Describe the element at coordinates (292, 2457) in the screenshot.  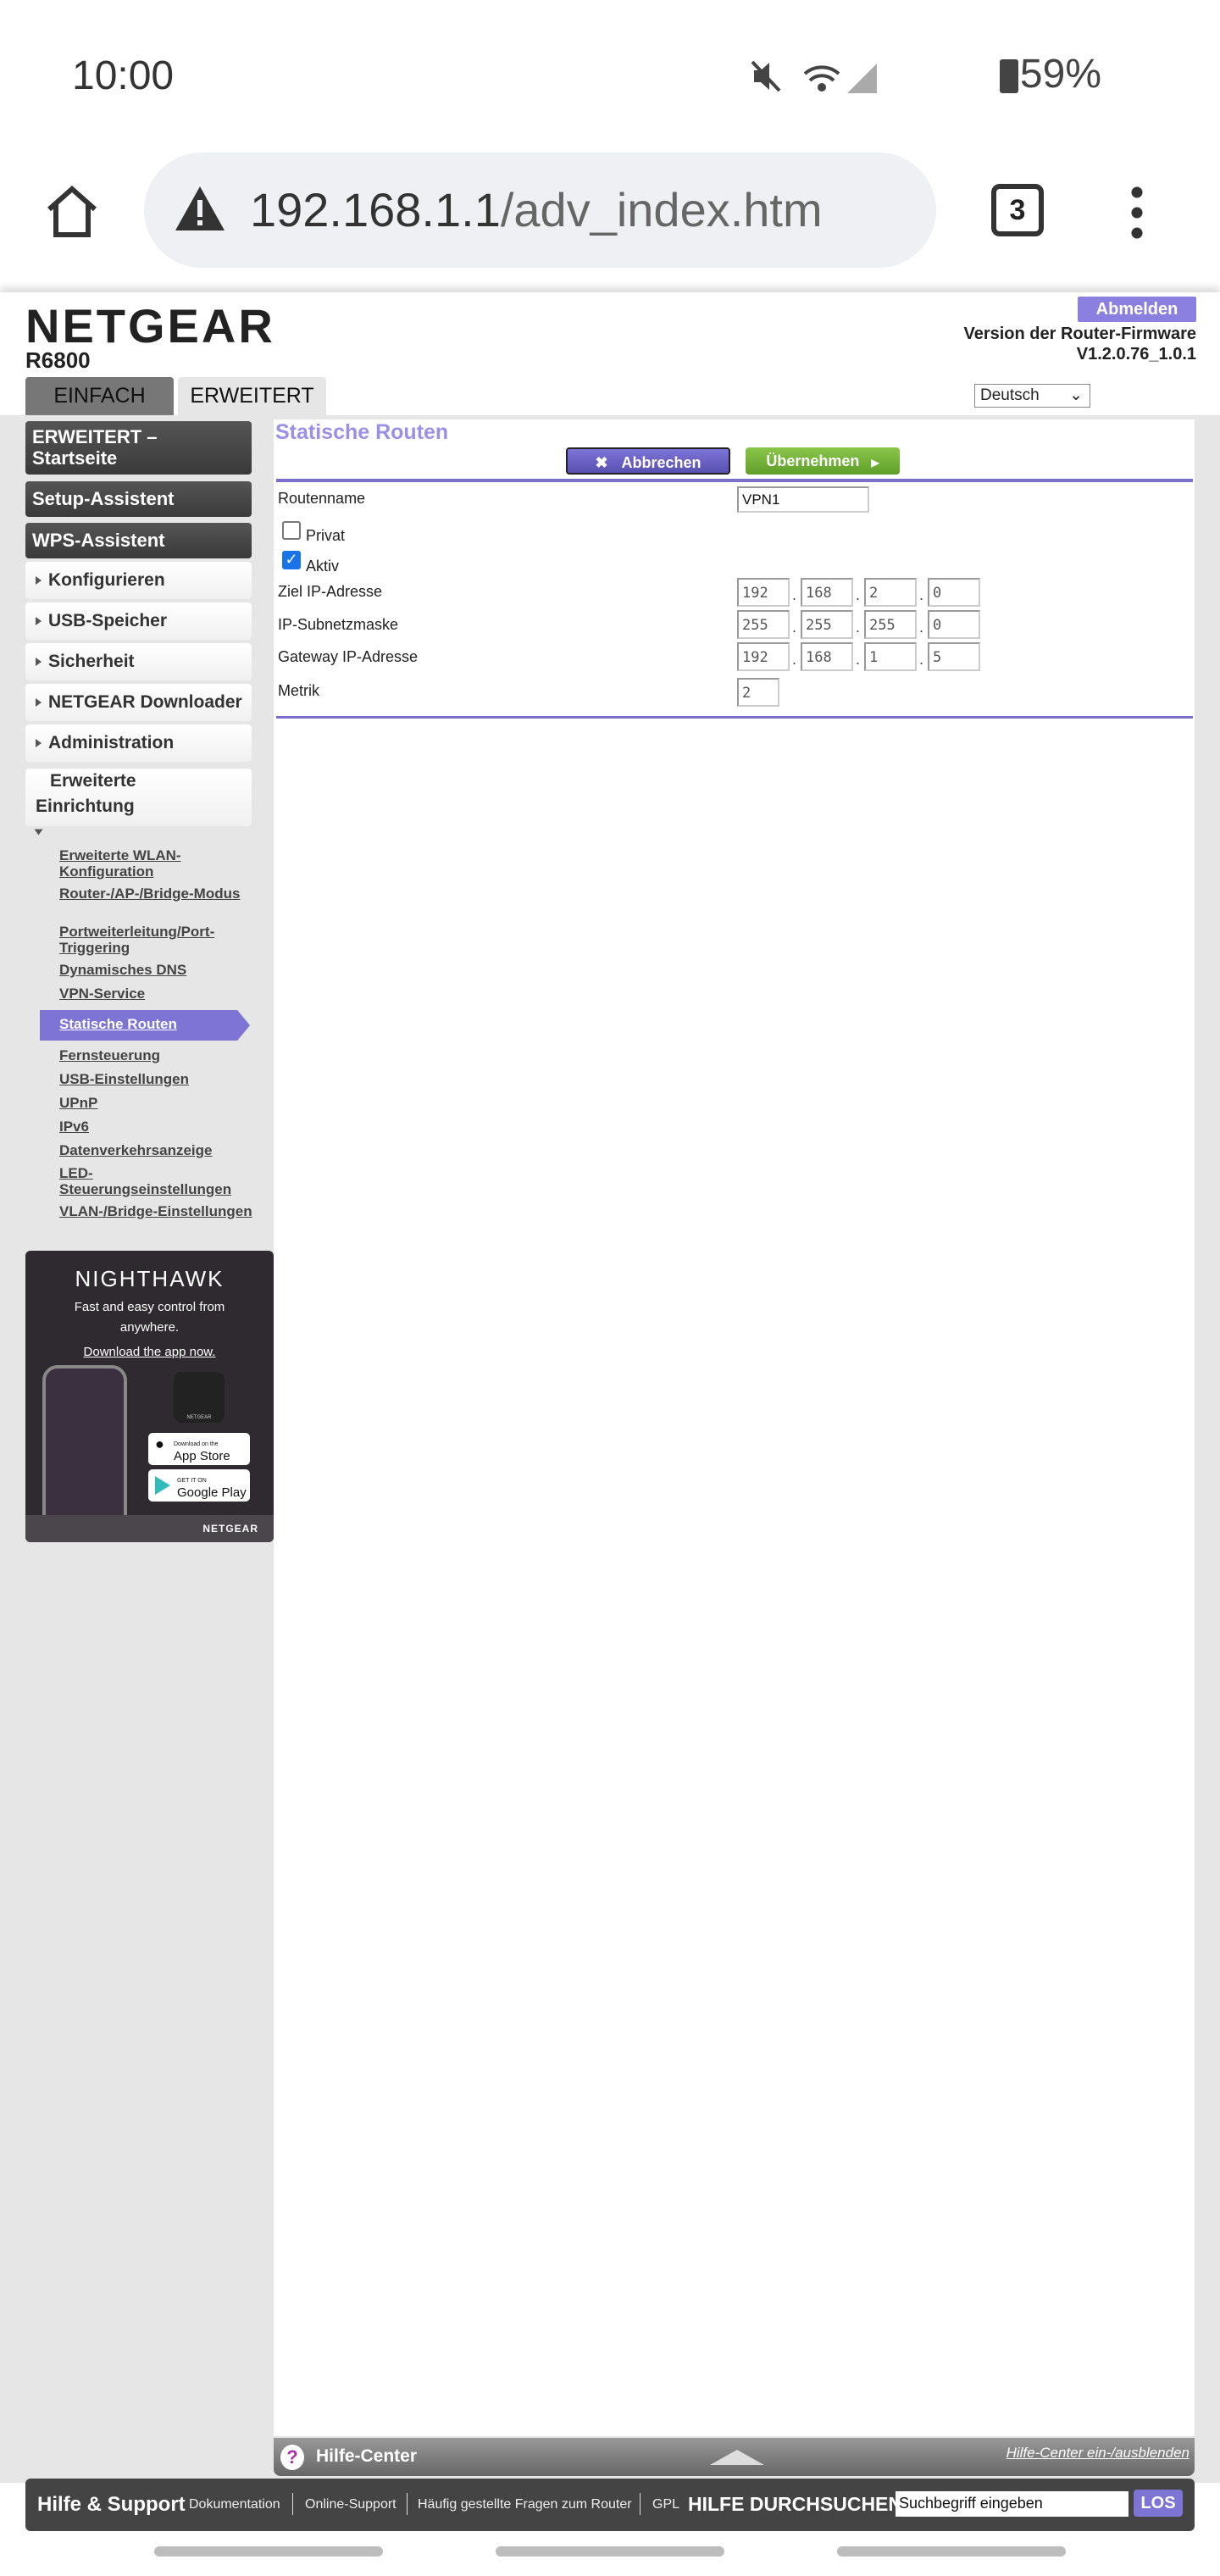
I see `help-icon: ?` at that location.